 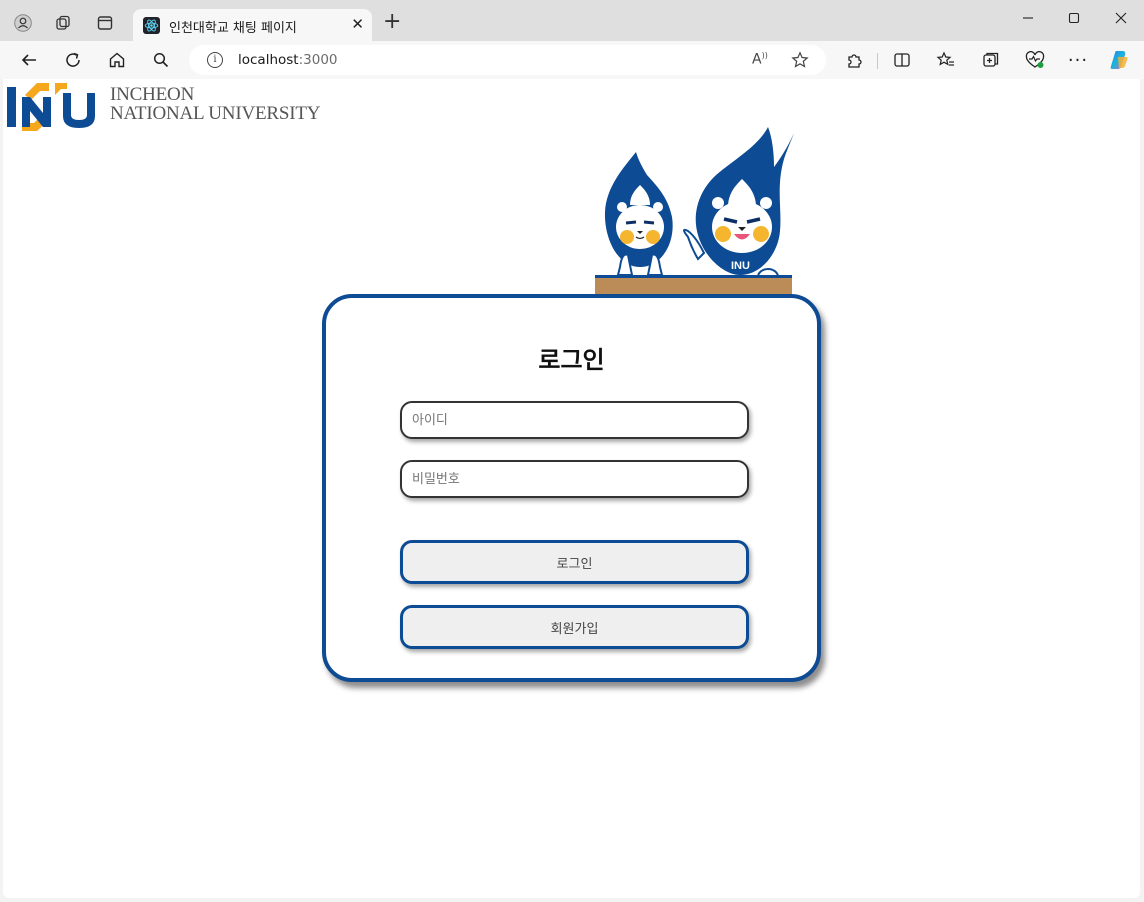 I want to click on copilot-icon, so click(x=1119, y=60).